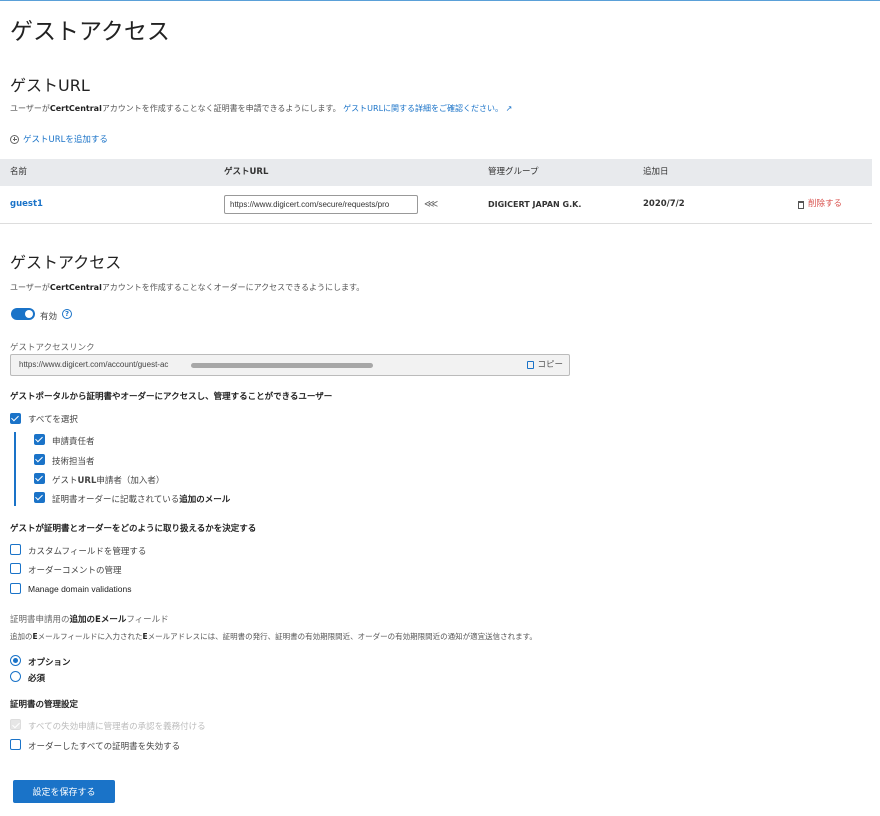 The width and height of the screenshot is (880, 816). I want to click on add-guest-url-label: ゲストURLを追加する, so click(65, 140).